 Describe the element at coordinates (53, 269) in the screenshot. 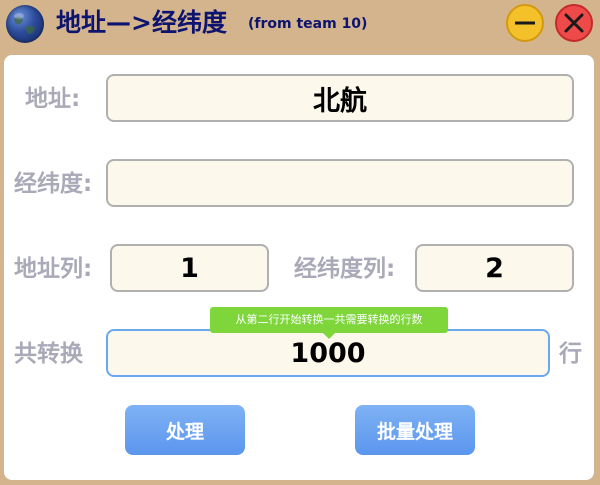

I see `address-col-label: 地址列:` at that location.